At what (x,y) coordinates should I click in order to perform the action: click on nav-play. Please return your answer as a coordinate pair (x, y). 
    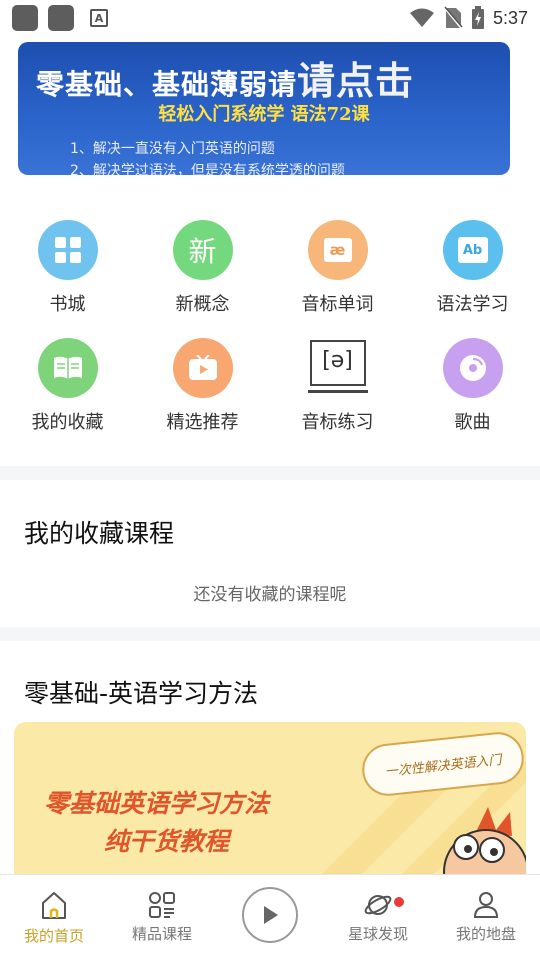
    Looking at the image, I should click on (270, 917).